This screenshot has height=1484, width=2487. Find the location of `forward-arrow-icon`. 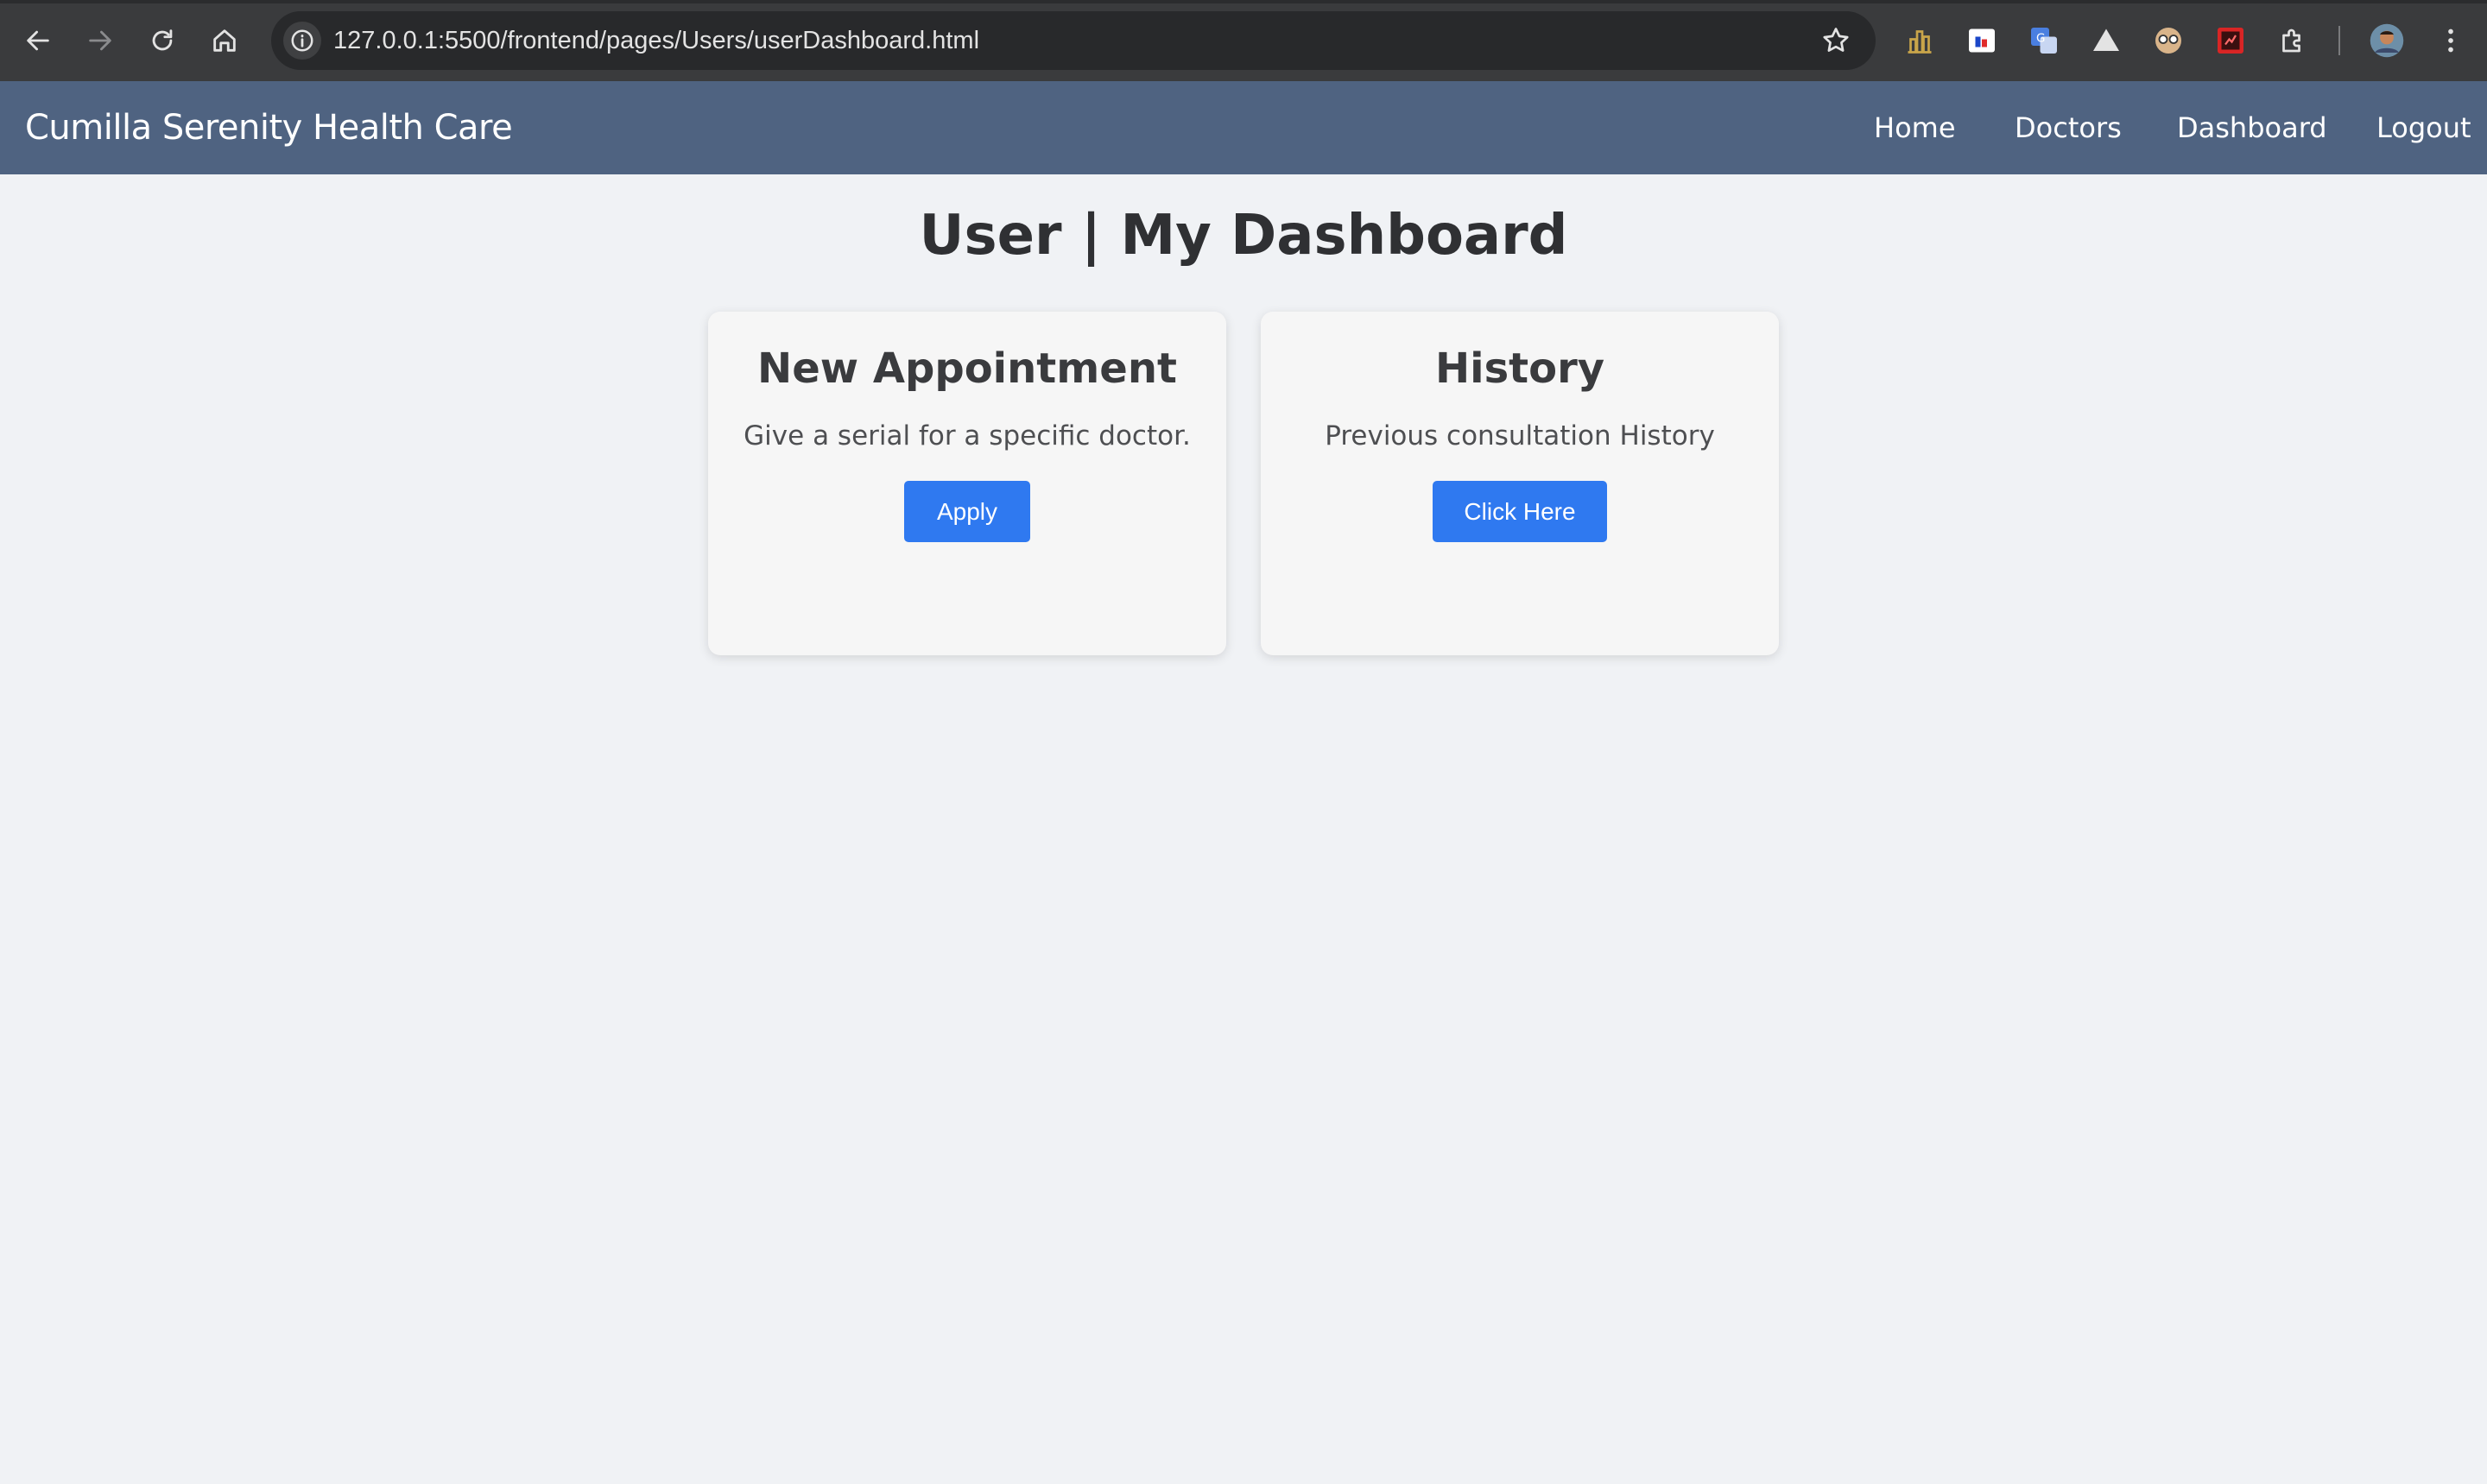

forward-arrow-icon is located at coordinates (100, 40).